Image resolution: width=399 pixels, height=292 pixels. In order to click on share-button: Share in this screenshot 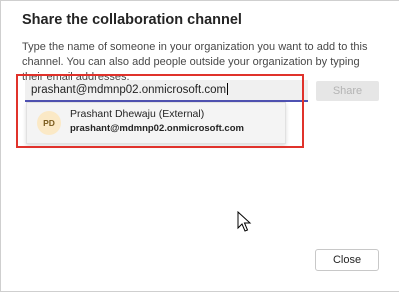, I will do `click(347, 91)`.